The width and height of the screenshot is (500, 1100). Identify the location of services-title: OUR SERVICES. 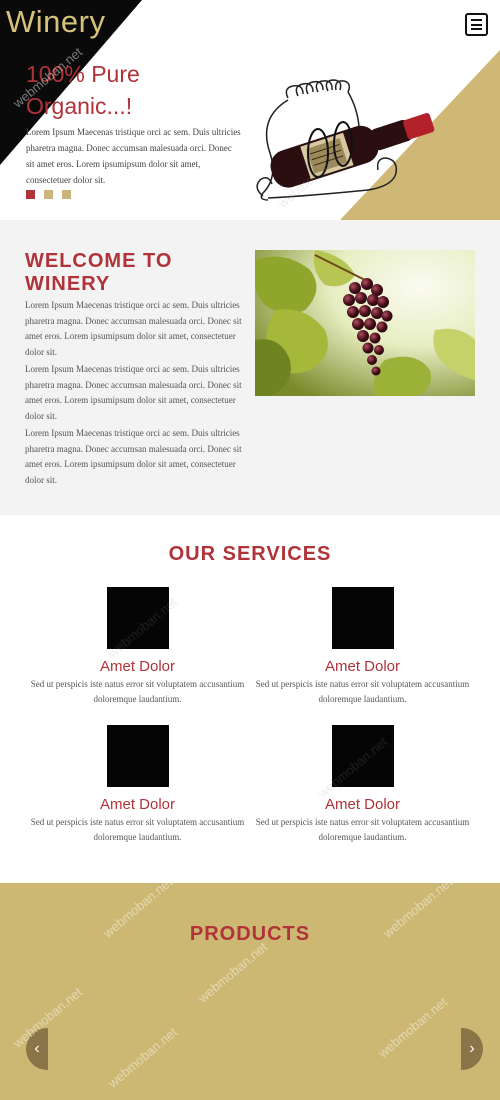
(250, 554).